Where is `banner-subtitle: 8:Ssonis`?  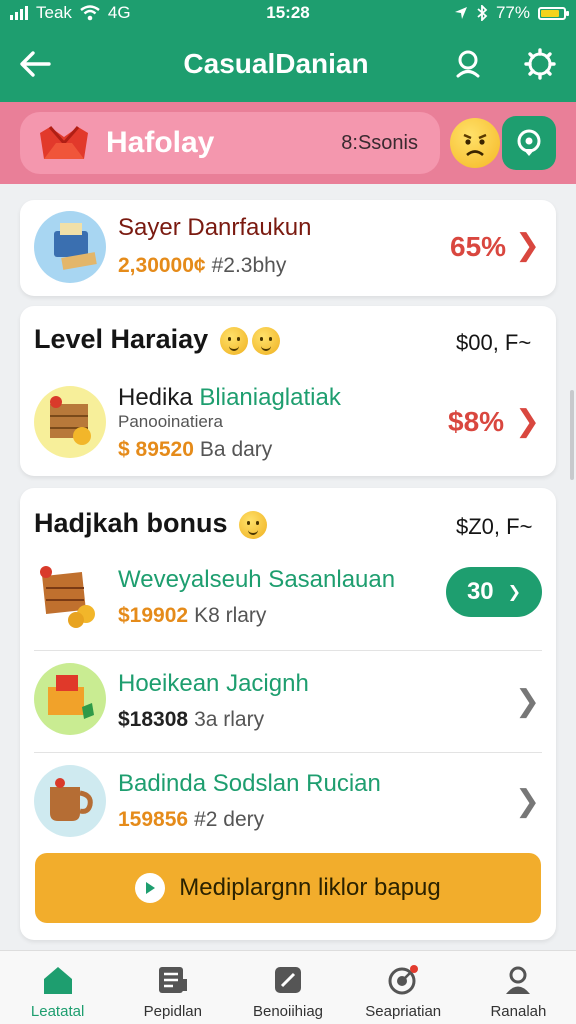 banner-subtitle: 8:Ssonis is located at coordinates (379, 142).